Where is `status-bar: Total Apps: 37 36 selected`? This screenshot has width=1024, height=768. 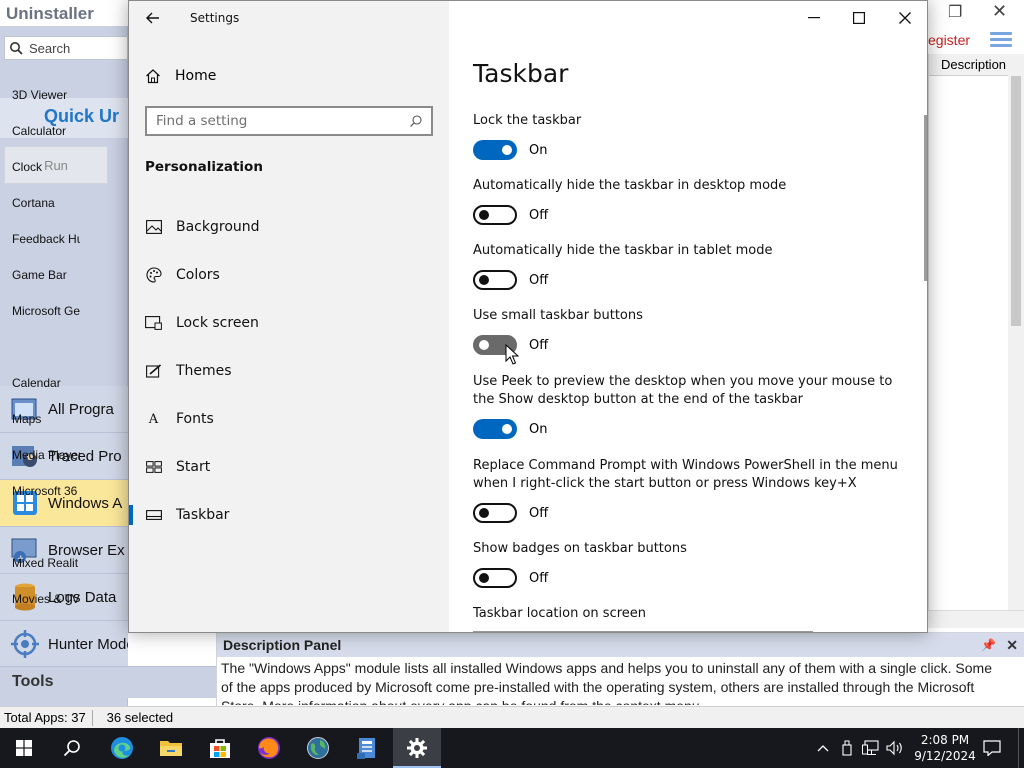 status-bar: Total Apps: 37 36 selected is located at coordinates (512, 717).